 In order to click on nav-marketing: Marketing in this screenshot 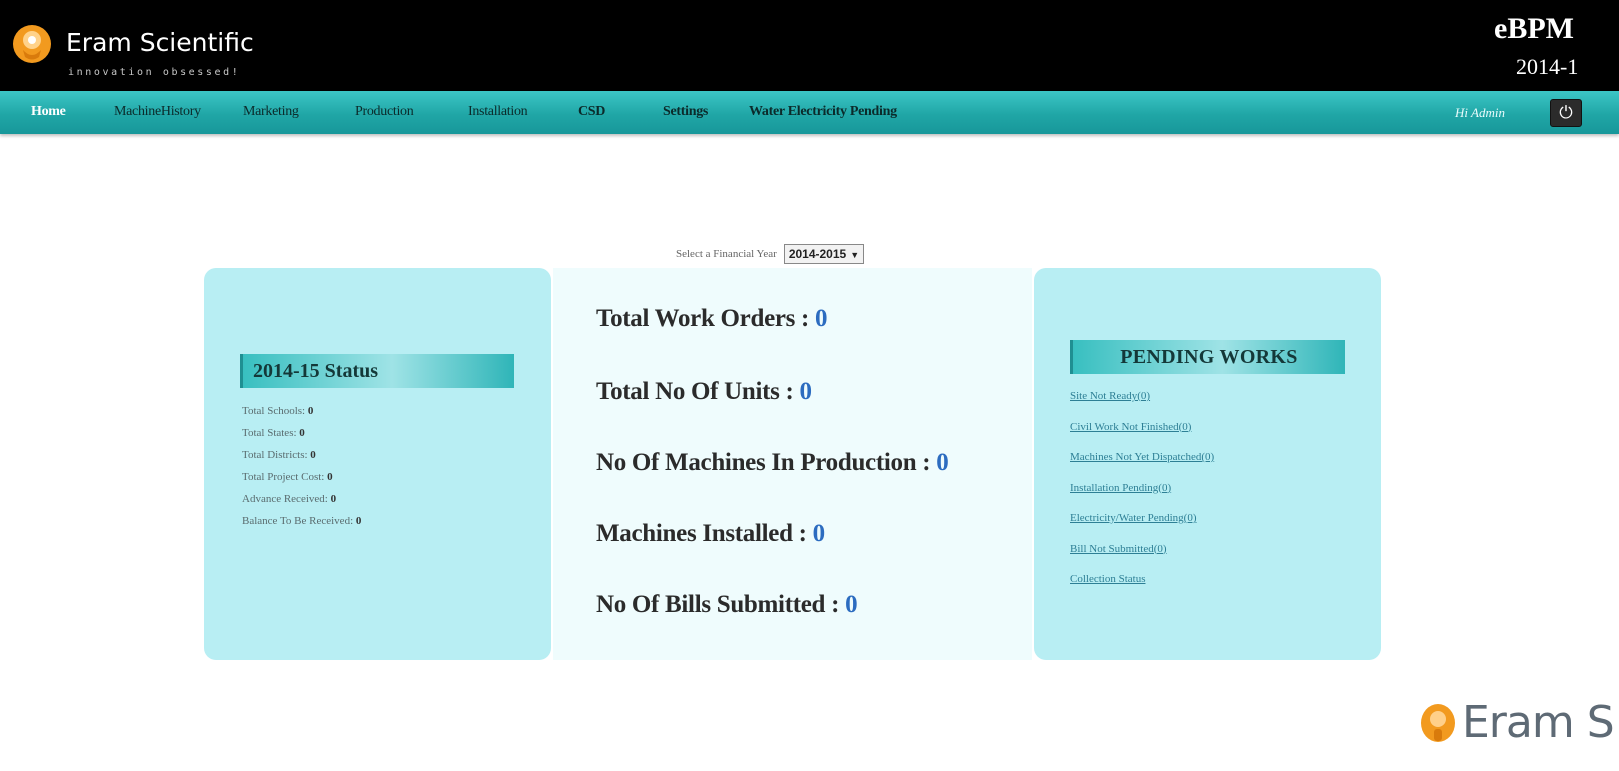, I will do `click(271, 112)`.